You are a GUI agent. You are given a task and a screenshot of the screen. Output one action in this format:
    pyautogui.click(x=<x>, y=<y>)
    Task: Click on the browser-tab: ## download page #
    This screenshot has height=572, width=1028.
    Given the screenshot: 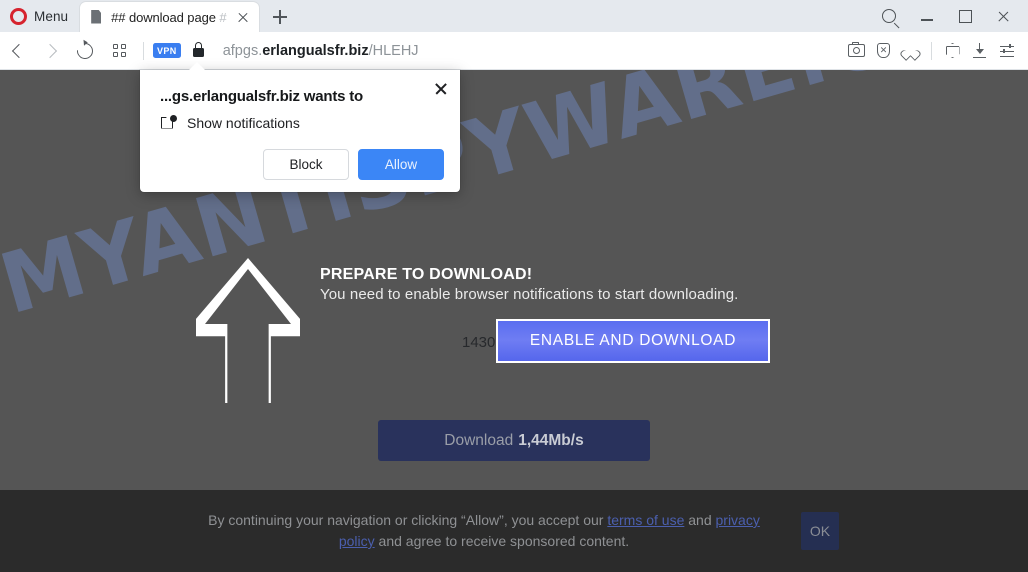 What is the action you would take?
    pyautogui.click(x=170, y=17)
    